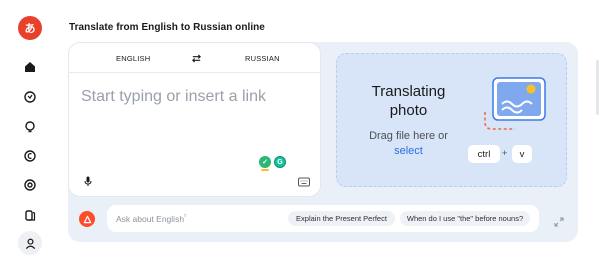 The height and width of the screenshot is (270, 601). Describe the element at coordinates (408, 101) in the screenshot. I see `photo-title: Translating photo` at that location.